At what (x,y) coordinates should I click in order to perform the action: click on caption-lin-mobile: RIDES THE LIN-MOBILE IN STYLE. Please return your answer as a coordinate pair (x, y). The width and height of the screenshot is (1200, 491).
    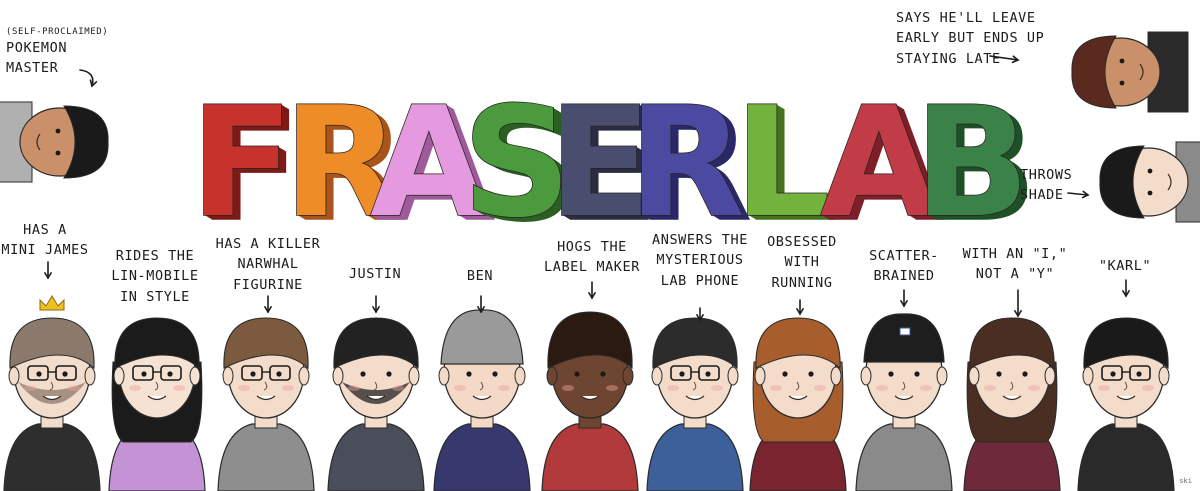
    Looking at the image, I should click on (155, 276).